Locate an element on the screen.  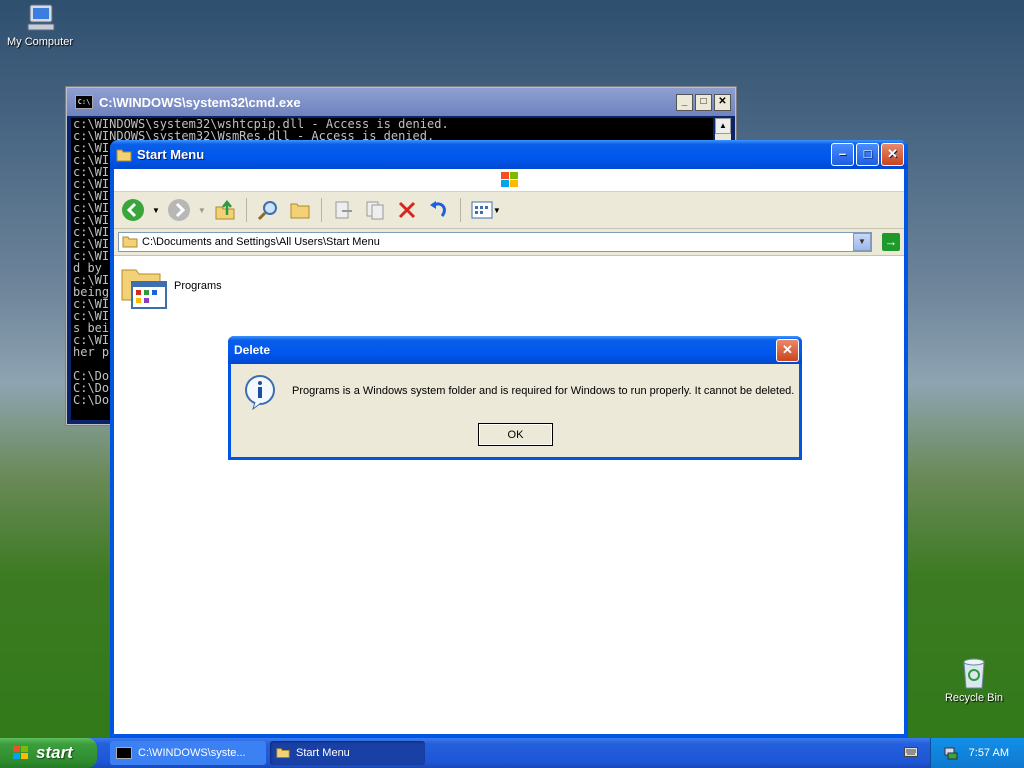
up-folder-button is located at coordinates (225, 210).